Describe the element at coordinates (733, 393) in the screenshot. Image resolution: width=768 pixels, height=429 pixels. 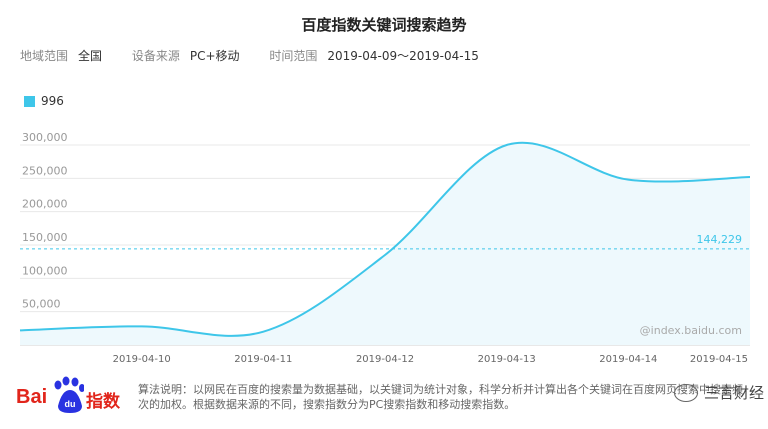
I see `watermark-text: 三言财经` at that location.